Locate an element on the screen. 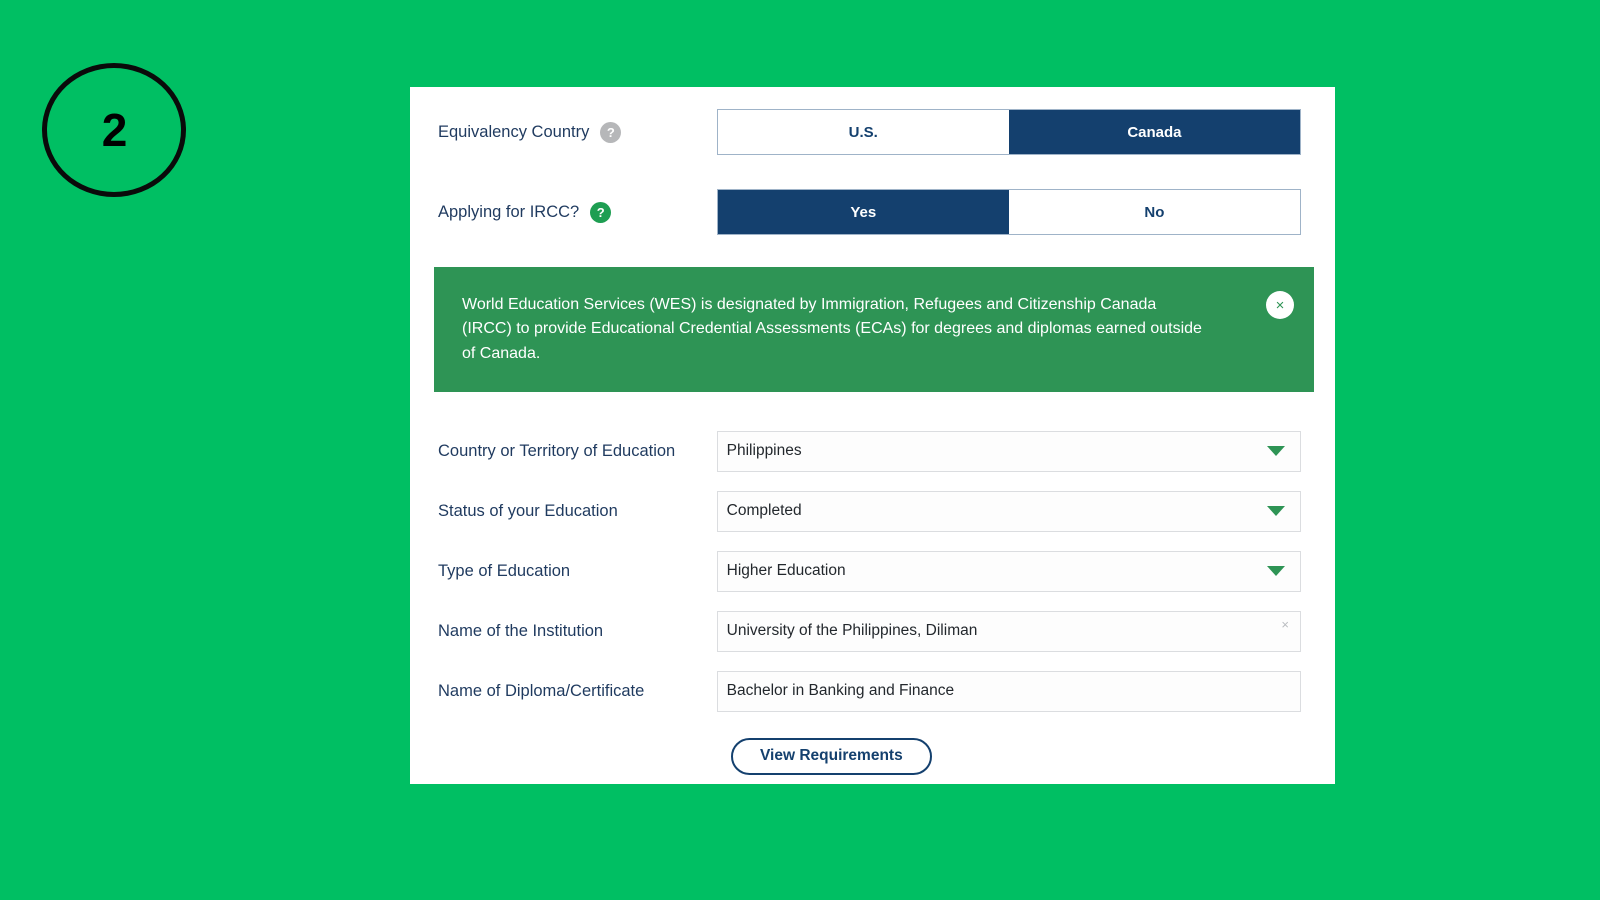 Image resolution: width=1600 pixels, height=900 pixels. country-of-education-label: Country or Territory of Education is located at coordinates (557, 450).